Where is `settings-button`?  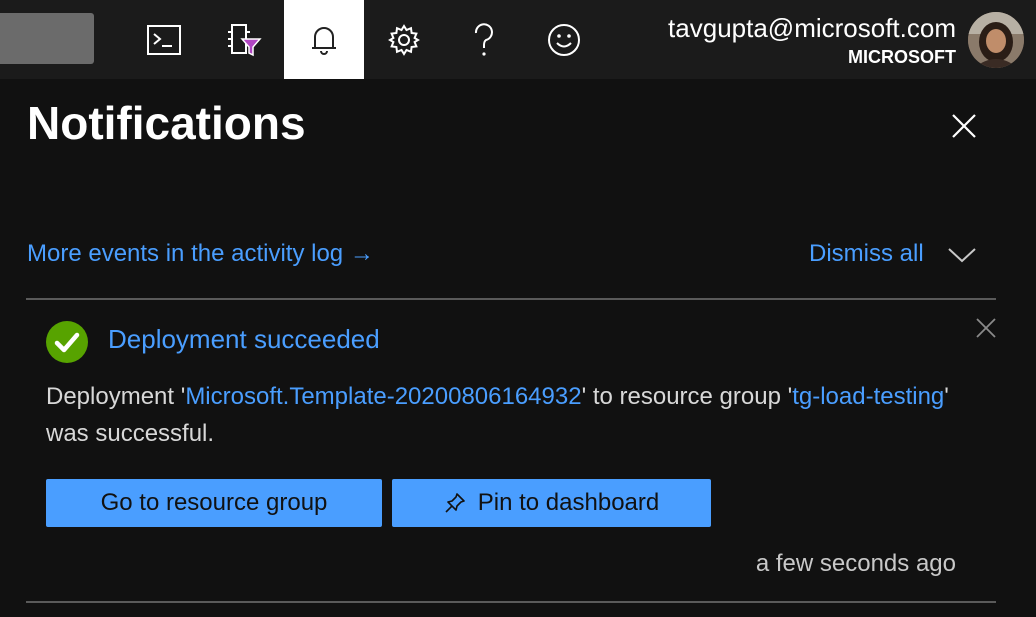 settings-button is located at coordinates (404, 39).